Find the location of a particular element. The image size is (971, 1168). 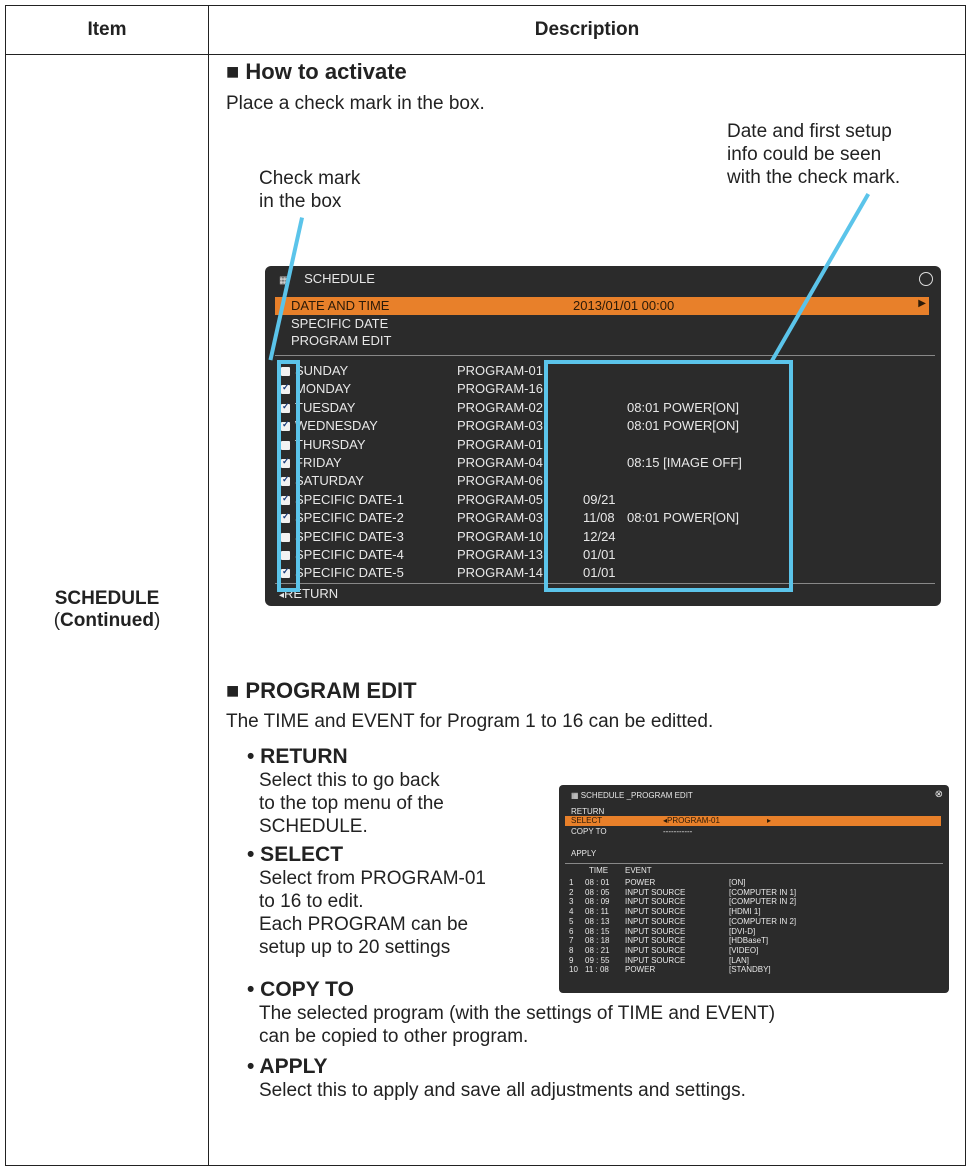

item-label: SCHEDULE is located at coordinates (107, 598).